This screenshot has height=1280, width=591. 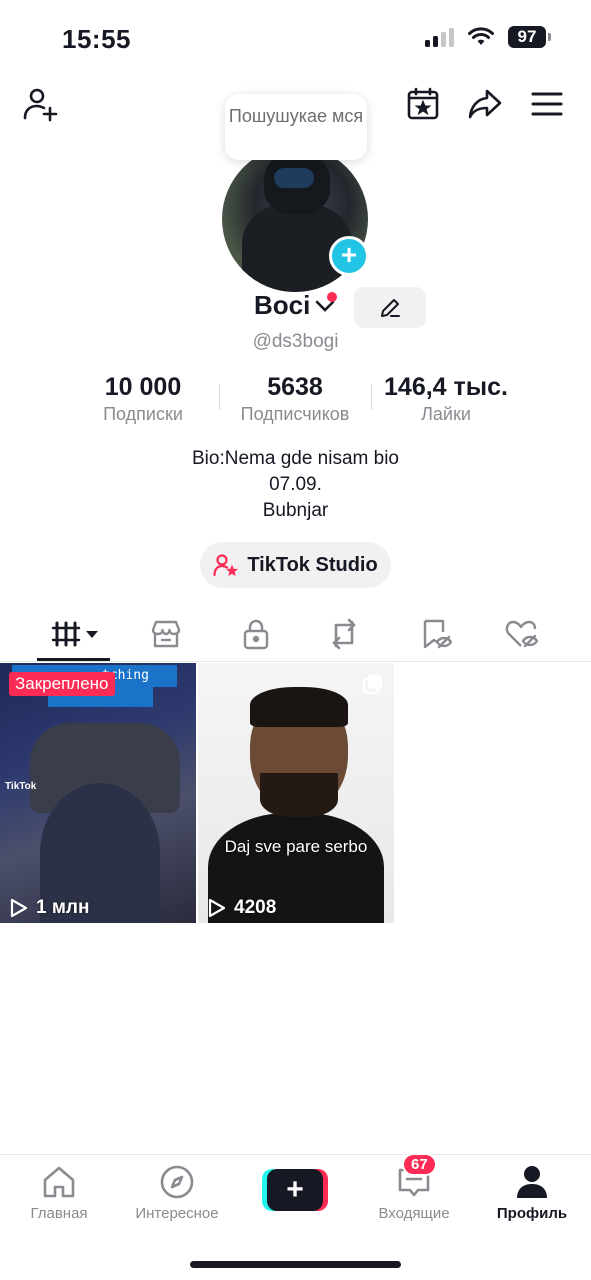 I want to click on stat-label: Подписки, so click(x=143, y=414).